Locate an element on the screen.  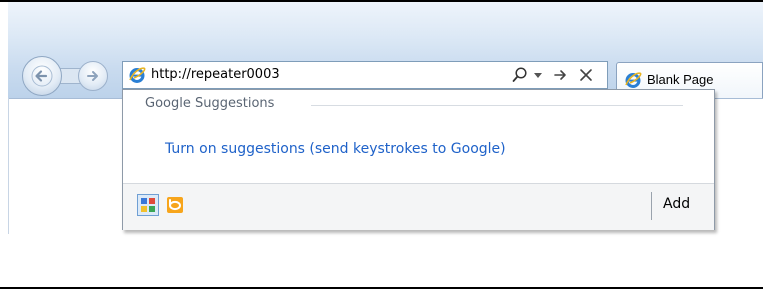
back-button is located at coordinates (42, 76).